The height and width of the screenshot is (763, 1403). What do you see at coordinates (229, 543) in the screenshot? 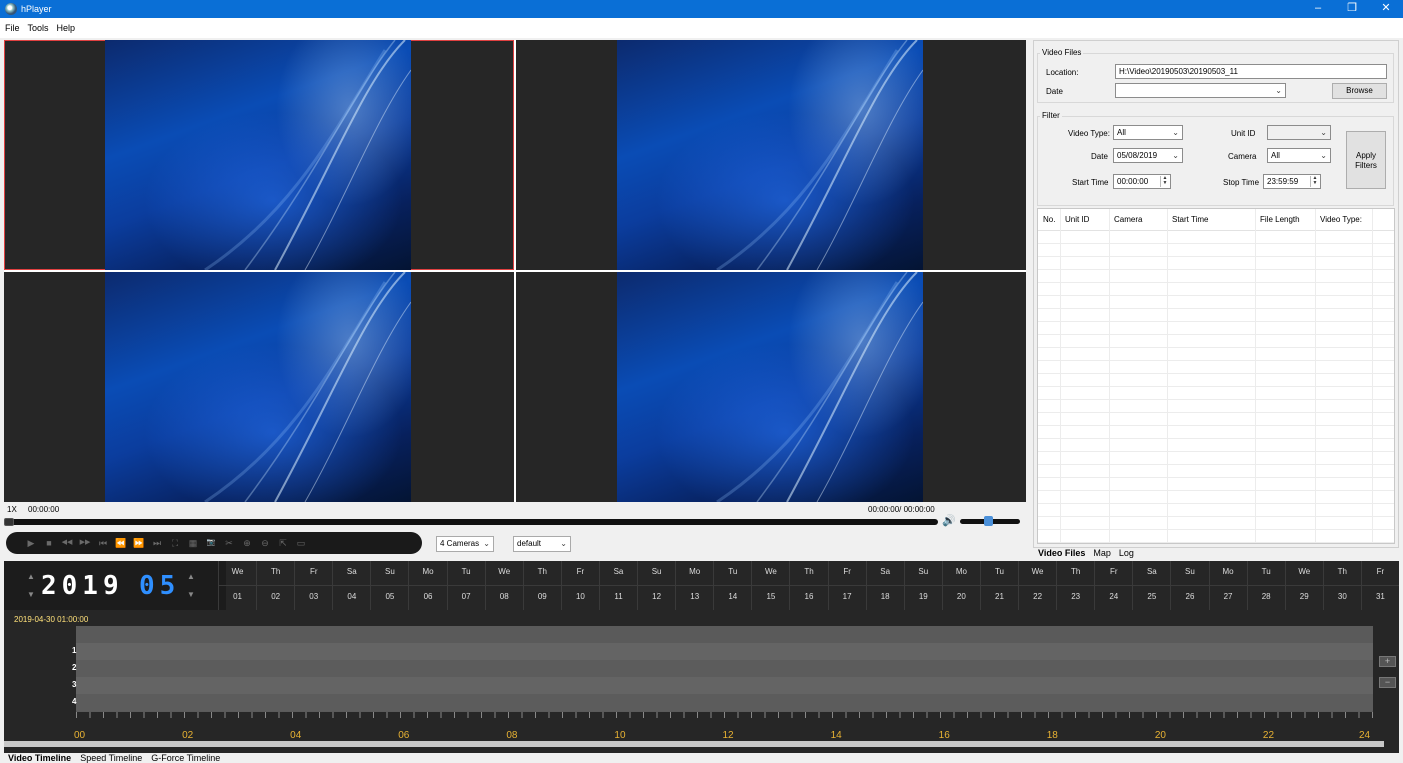
I see `clip-icon: ✂` at bounding box center [229, 543].